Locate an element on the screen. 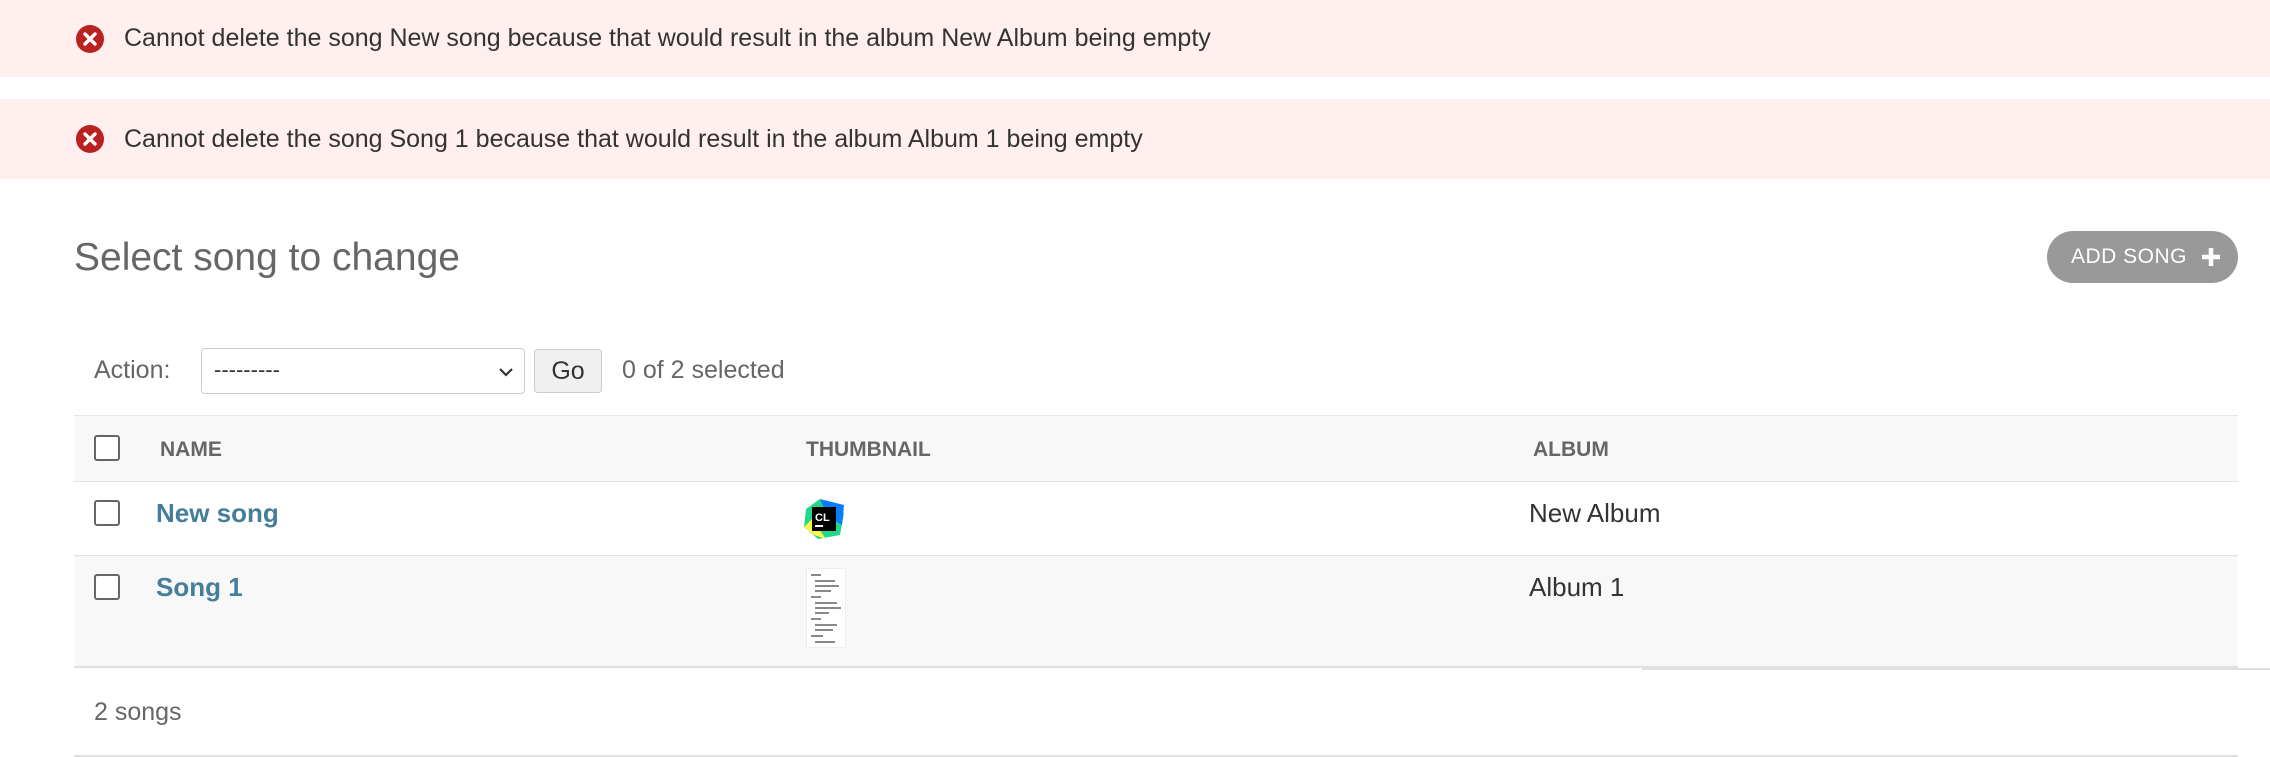 Image resolution: width=2270 pixels, height=757 pixels. song-thumbnail: CL is located at coordinates (824, 519).